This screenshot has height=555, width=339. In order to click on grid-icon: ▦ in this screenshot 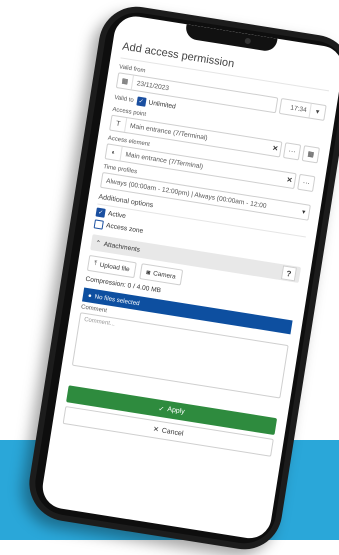, I will do `click(310, 154)`.